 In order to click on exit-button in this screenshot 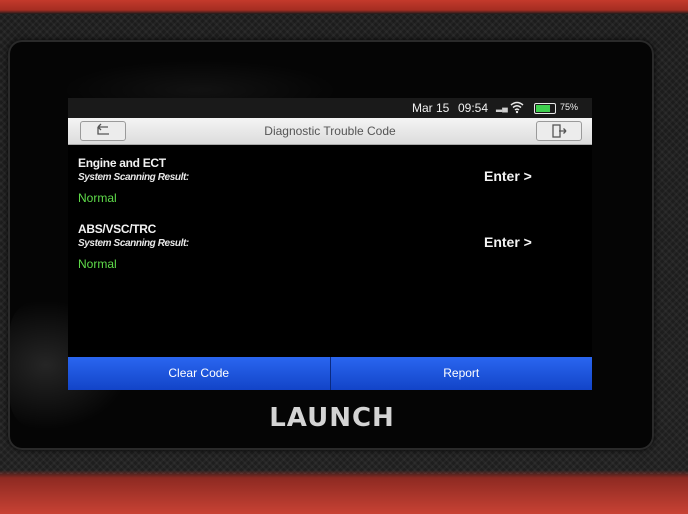, I will do `click(559, 131)`.